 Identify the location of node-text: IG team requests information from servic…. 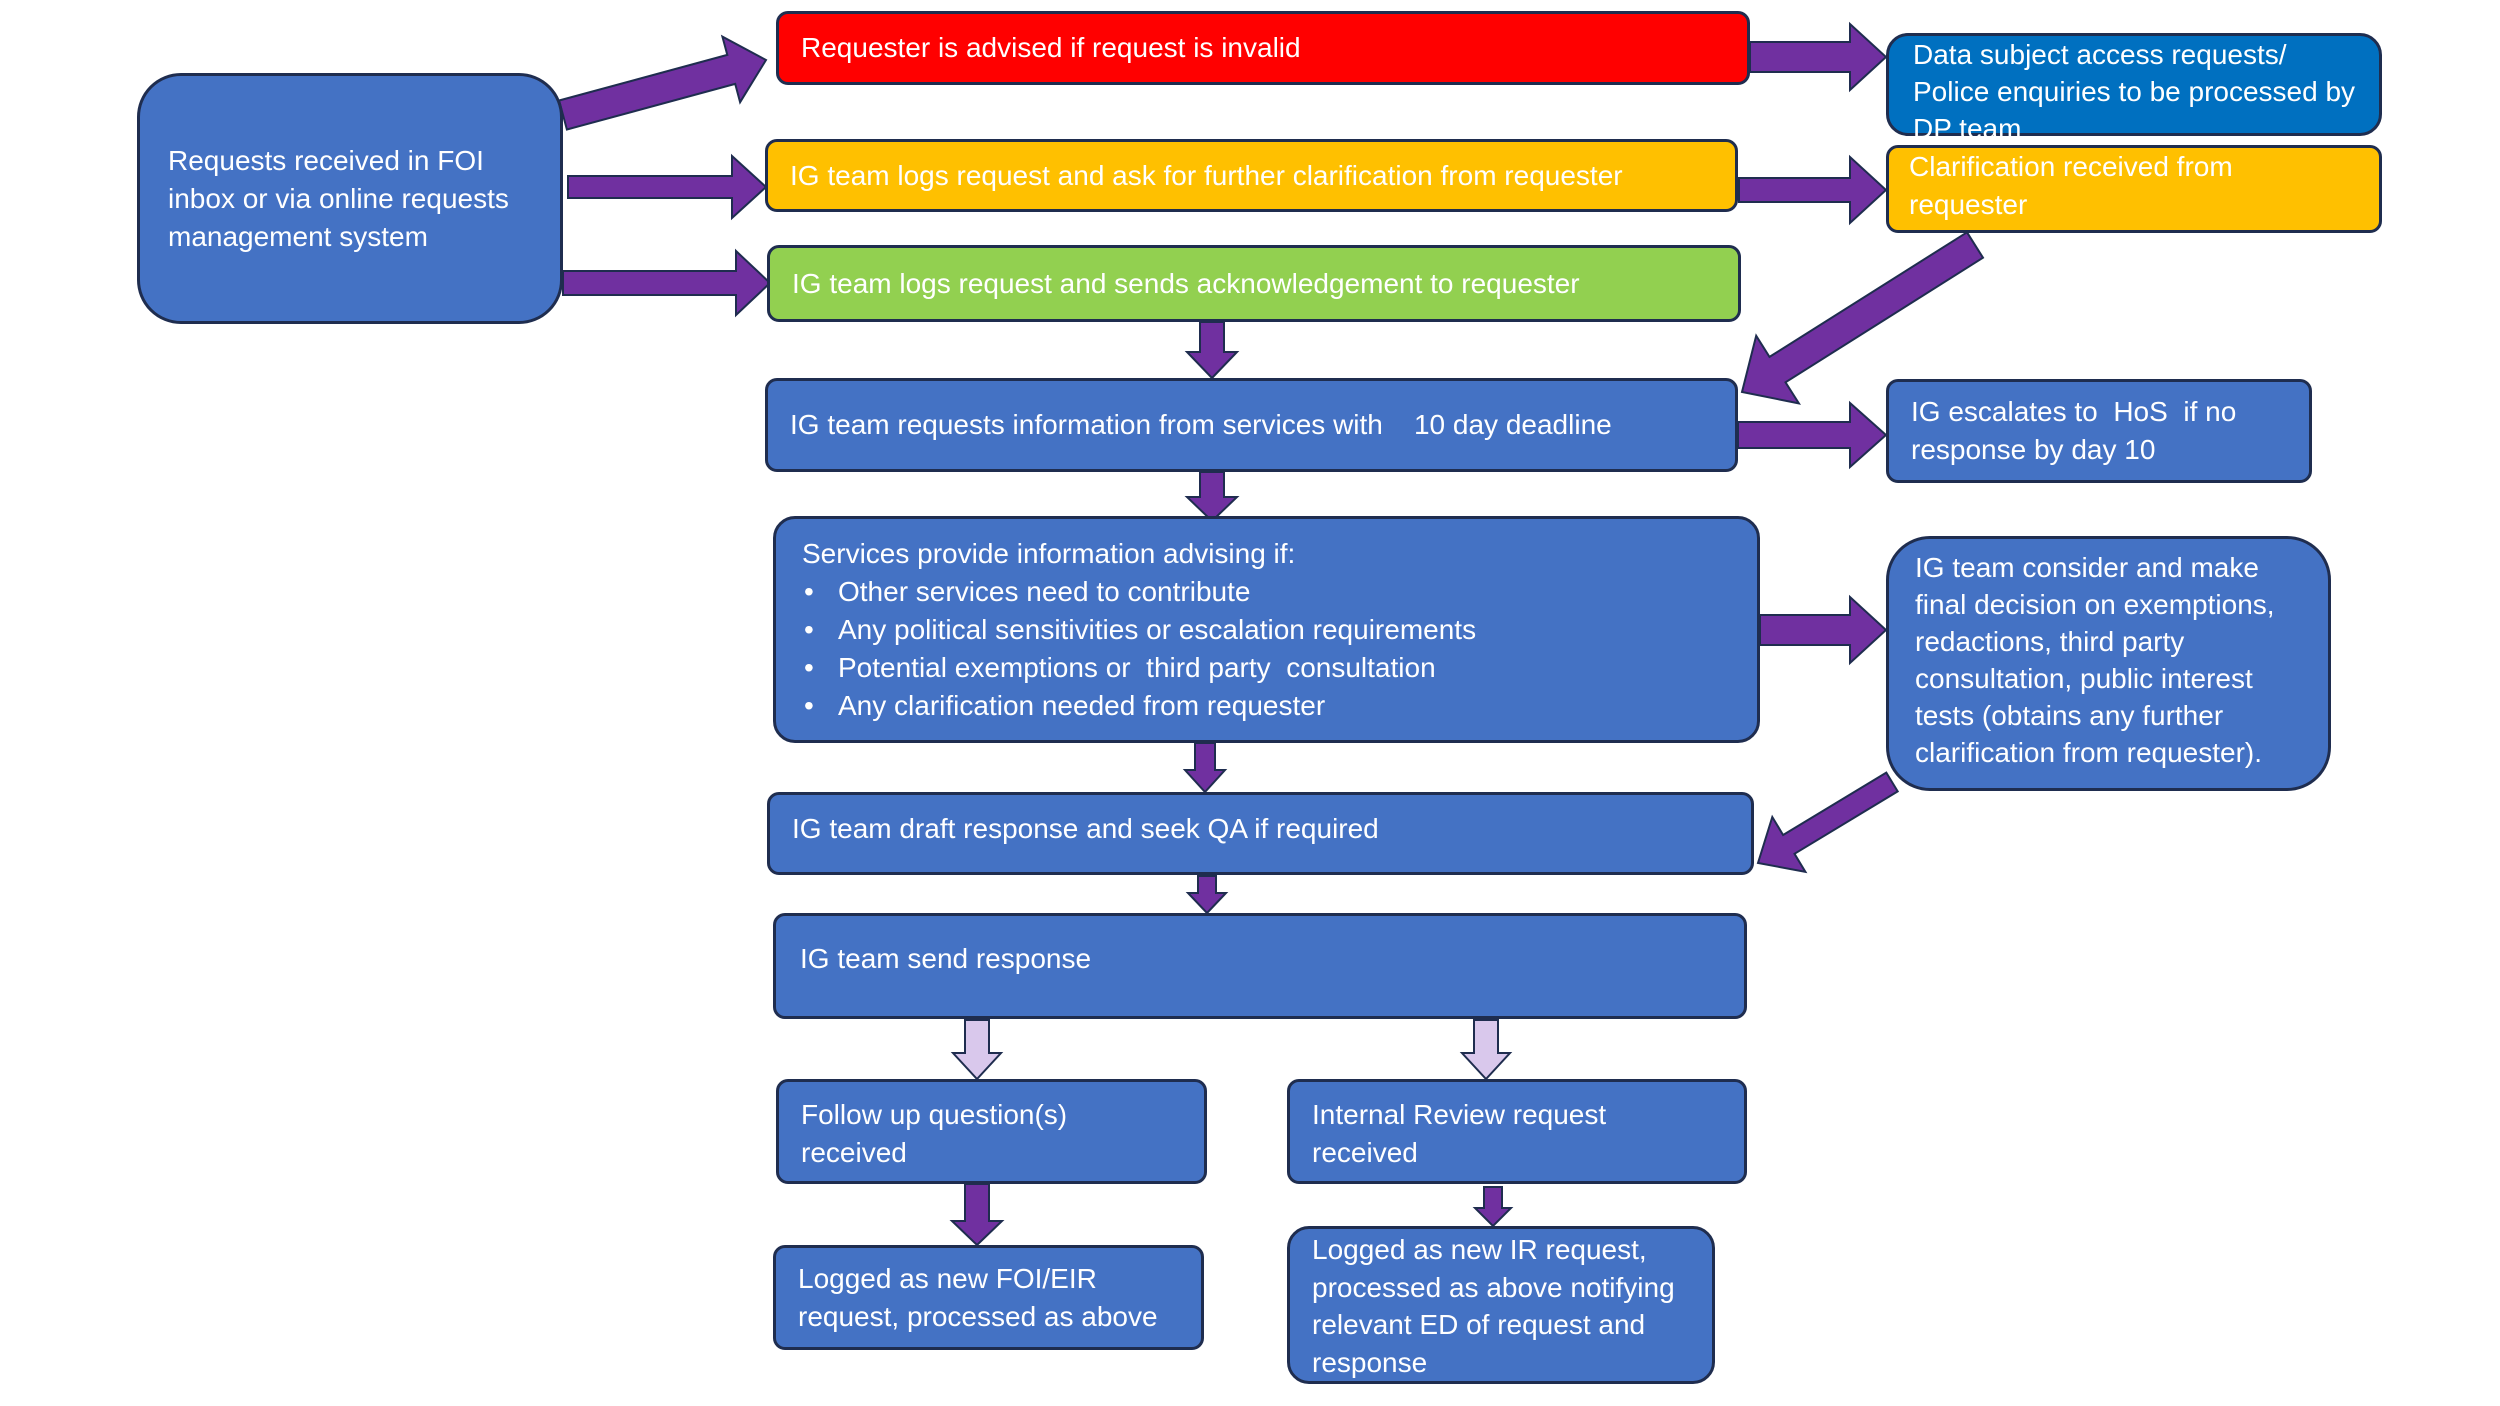
(1201, 424).